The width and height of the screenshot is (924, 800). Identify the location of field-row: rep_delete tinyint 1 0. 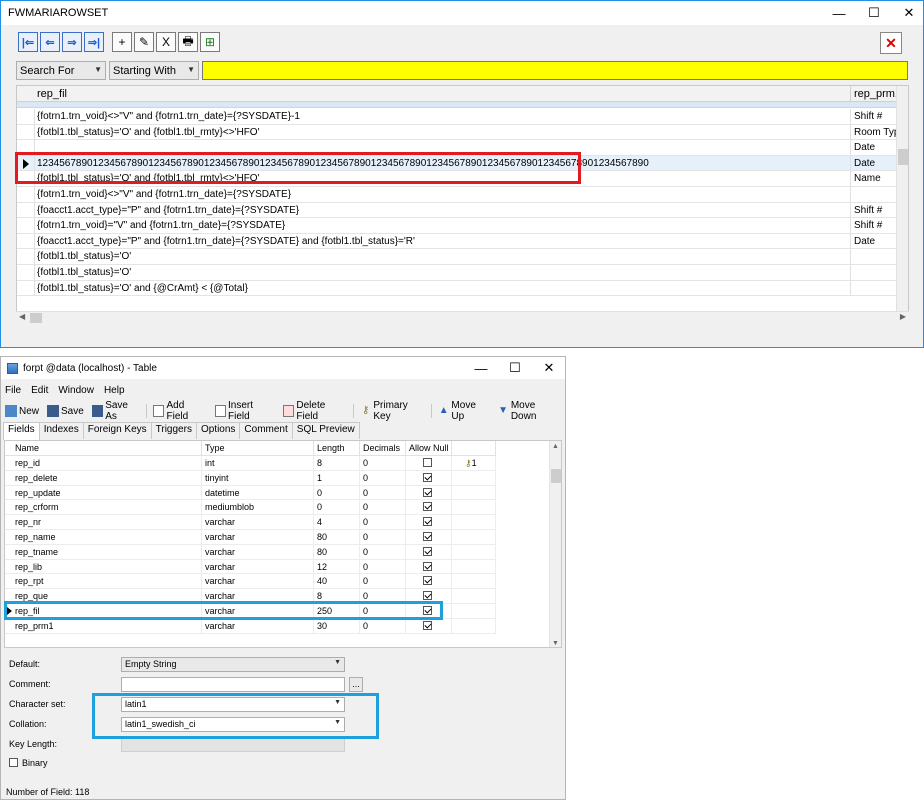
(277, 478).